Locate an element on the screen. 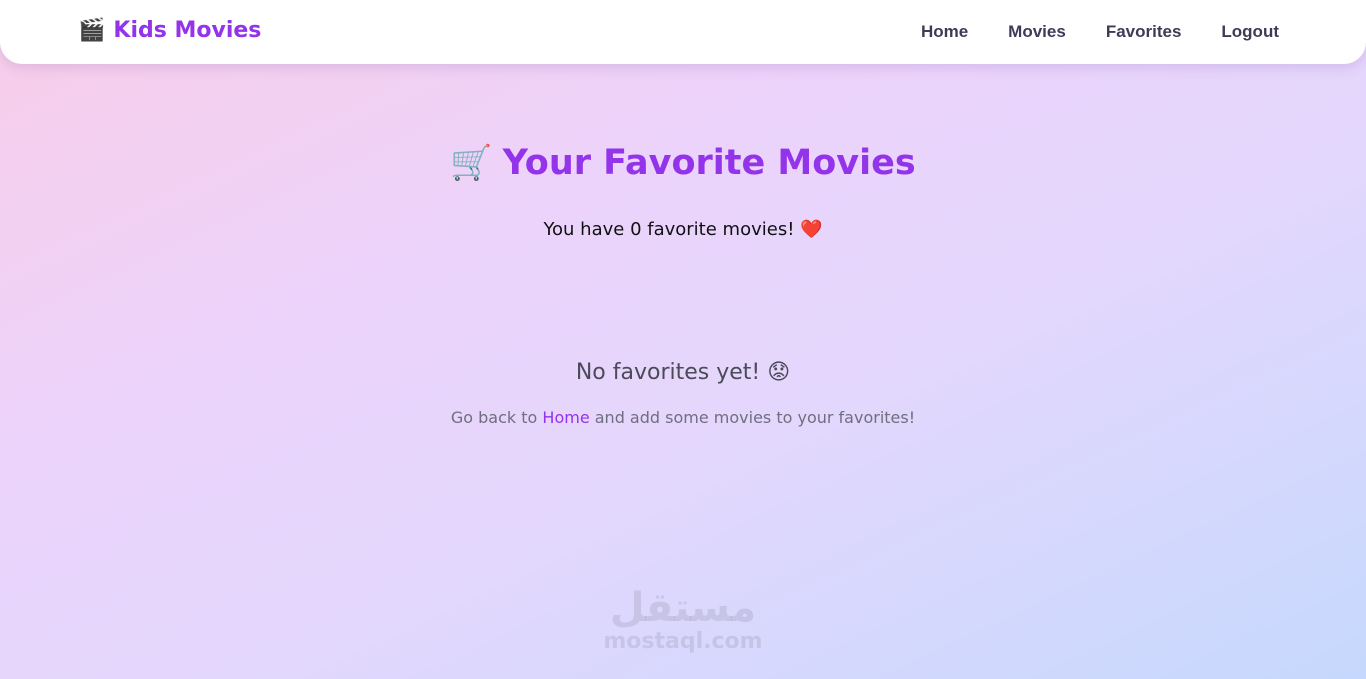 The height and width of the screenshot is (679, 1366). shopping-cart-icon: 🛒 is located at coordinates (471, 163).